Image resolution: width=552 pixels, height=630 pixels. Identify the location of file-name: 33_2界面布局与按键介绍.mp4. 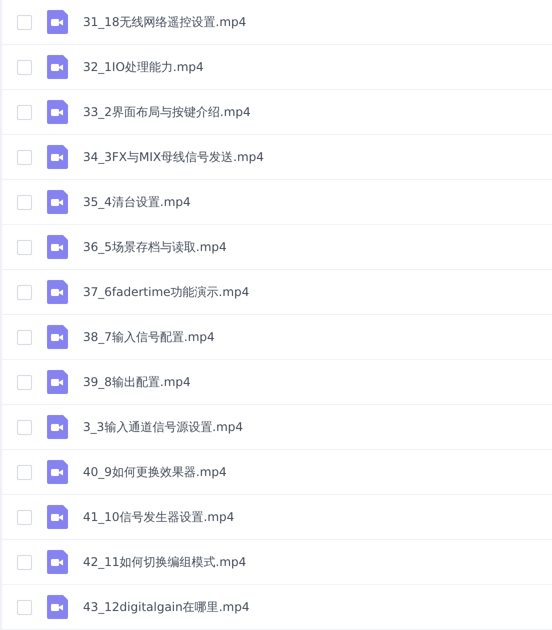
(167, 112).